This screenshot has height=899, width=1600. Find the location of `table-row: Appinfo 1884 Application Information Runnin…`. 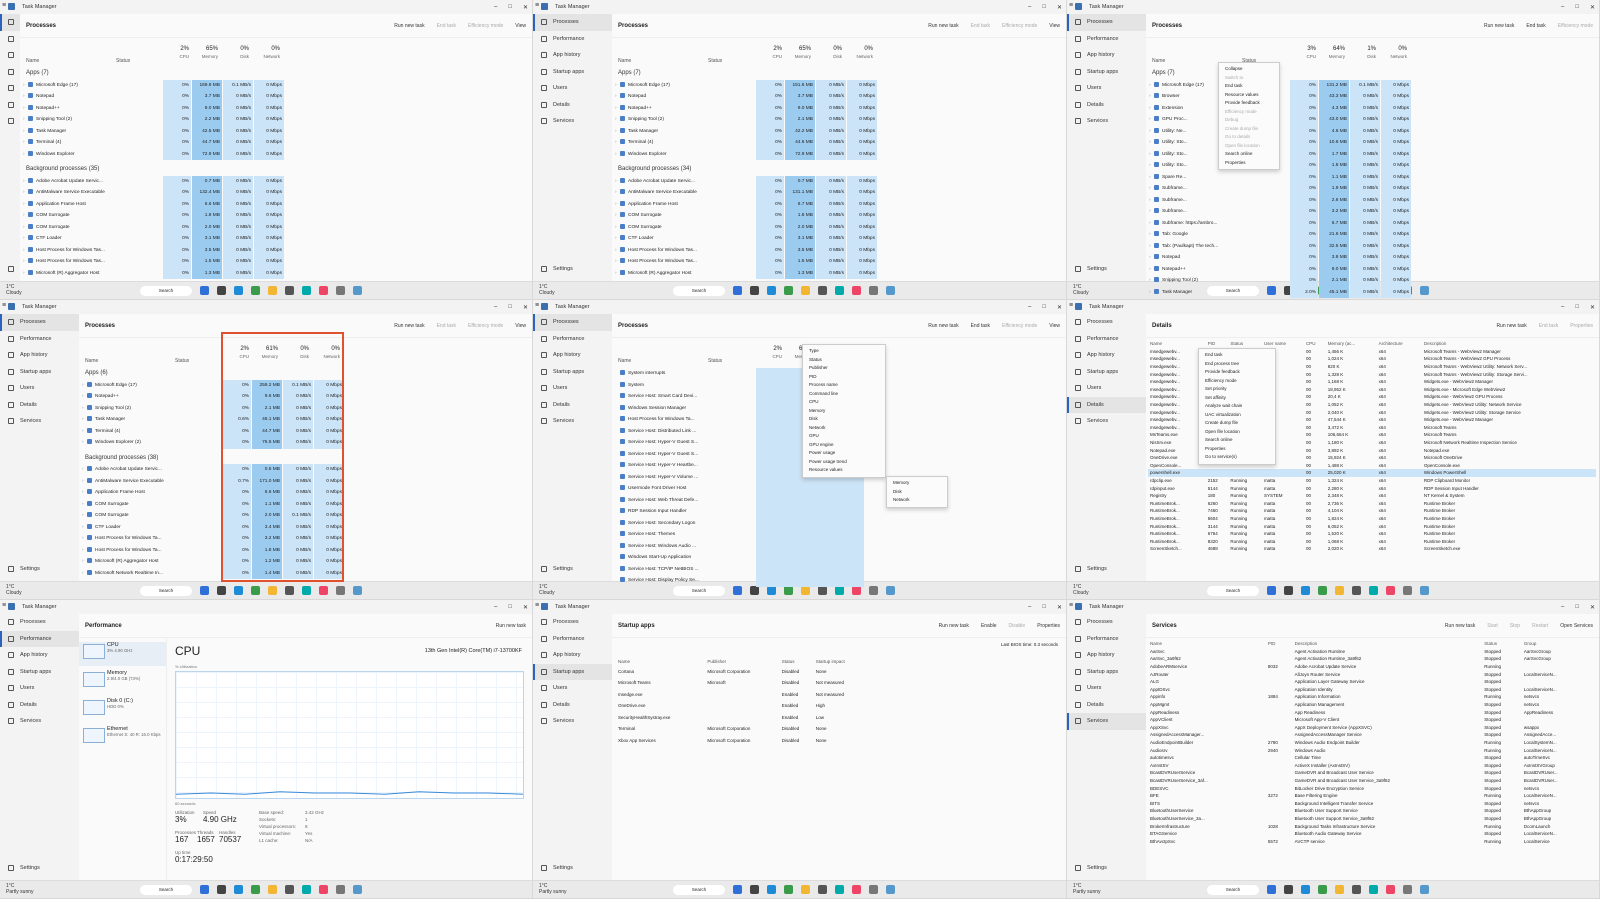

table-row: Appinfo 1884 Application Information Runnin… is located at coordinates (1371, 697).